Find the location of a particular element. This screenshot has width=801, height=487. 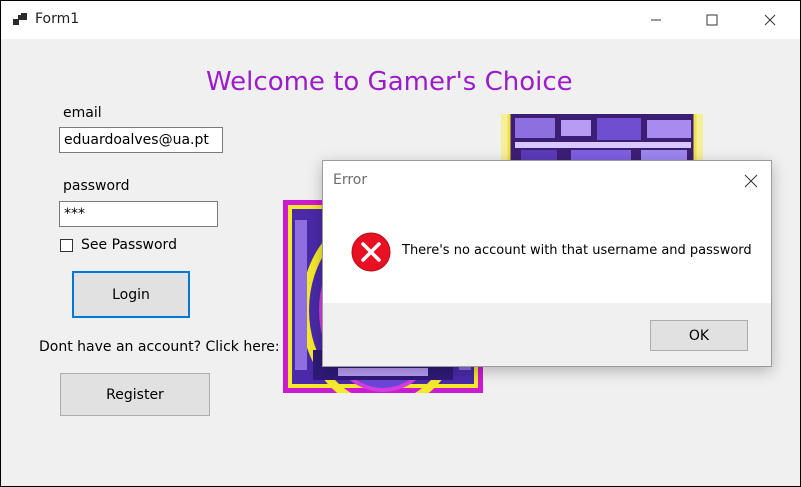

close-button is located at coordinates (770, 20).